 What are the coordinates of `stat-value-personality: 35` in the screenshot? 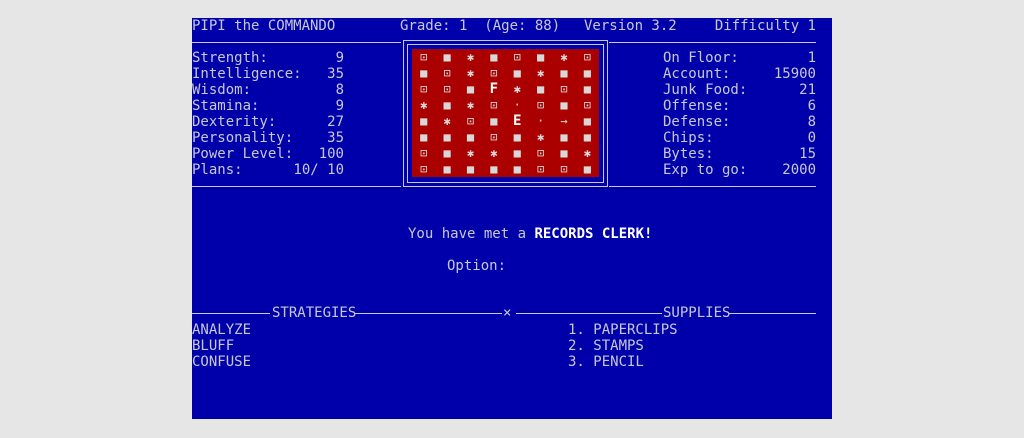 It's located at (335, 138).